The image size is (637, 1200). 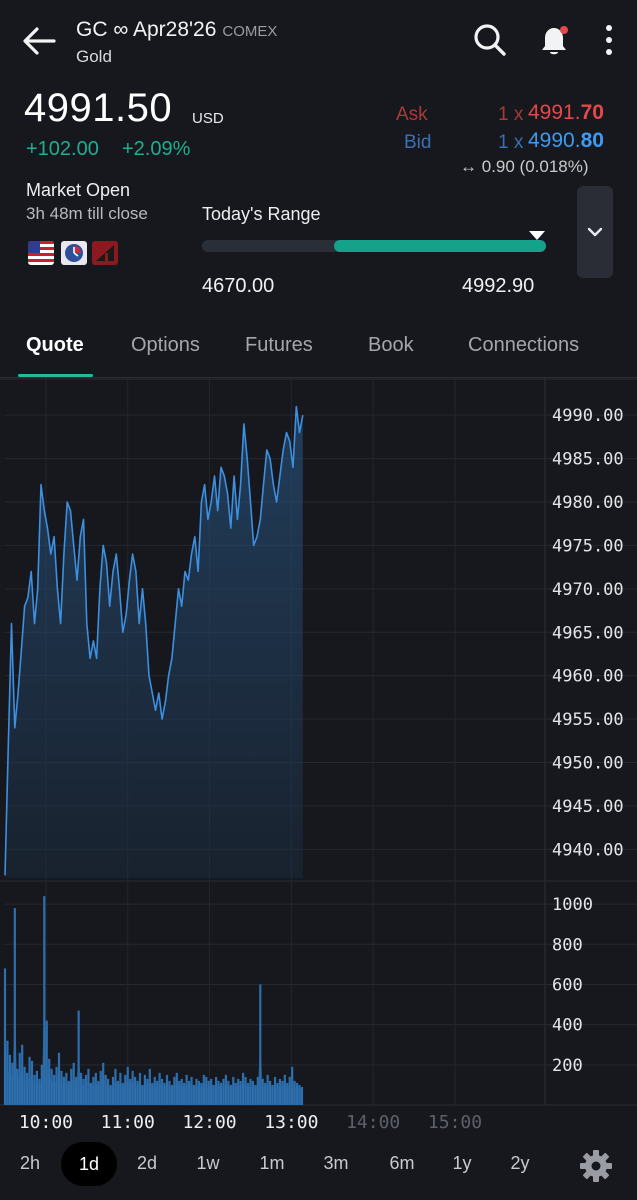 I want to click on range-high: 4992.90, so click(x=498, y=286).